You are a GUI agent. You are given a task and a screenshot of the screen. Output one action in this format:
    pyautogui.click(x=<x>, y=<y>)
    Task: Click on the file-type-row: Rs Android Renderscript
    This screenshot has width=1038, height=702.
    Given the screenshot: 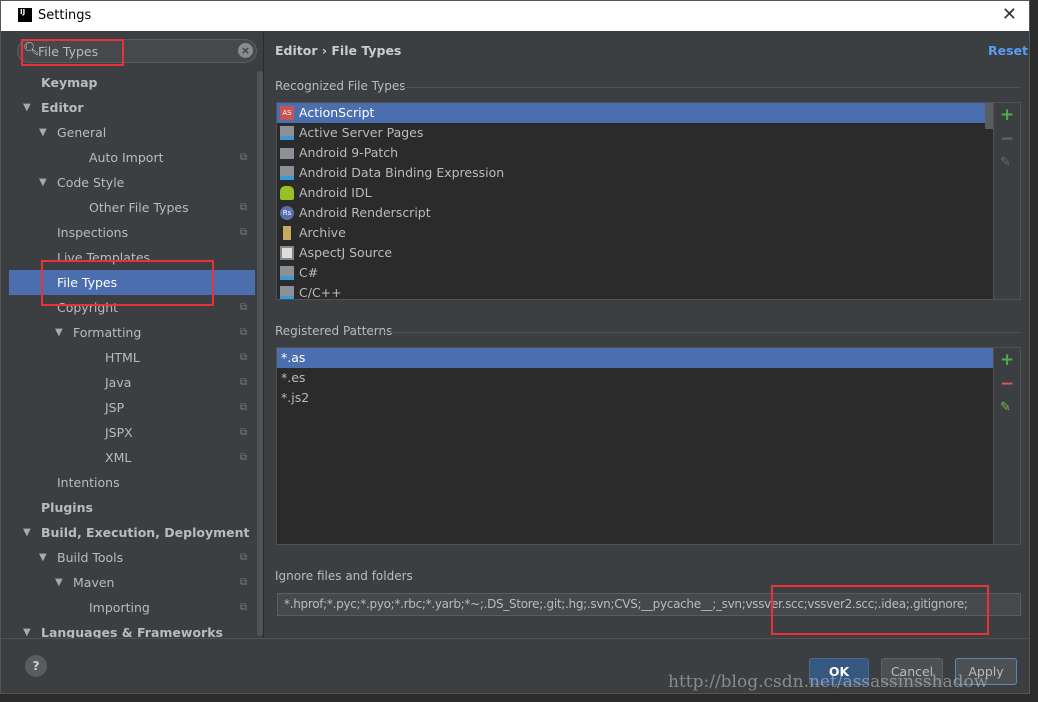 What is the action you would take?
    pyautogui.click(x=631, y=213)
    